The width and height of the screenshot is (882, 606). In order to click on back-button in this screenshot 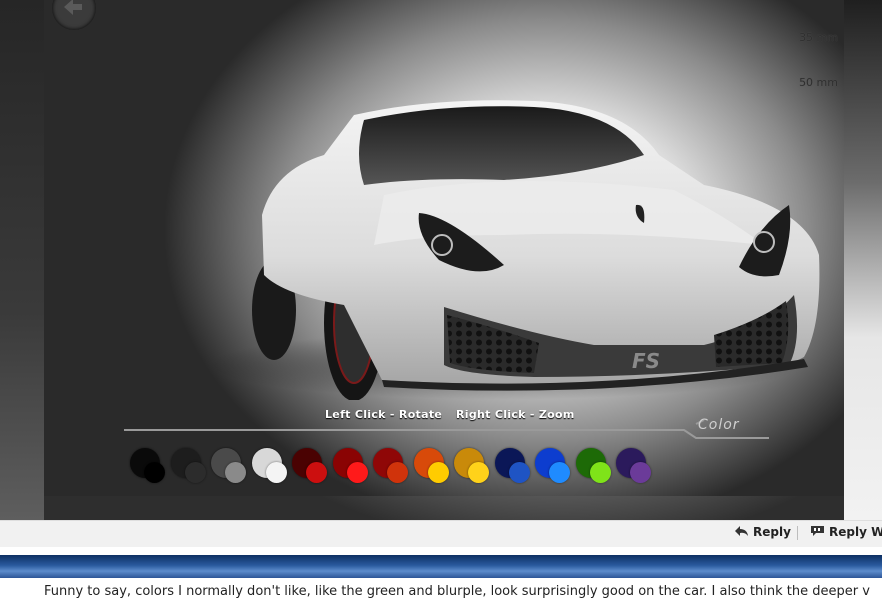, I will do `click(74, 15)`.